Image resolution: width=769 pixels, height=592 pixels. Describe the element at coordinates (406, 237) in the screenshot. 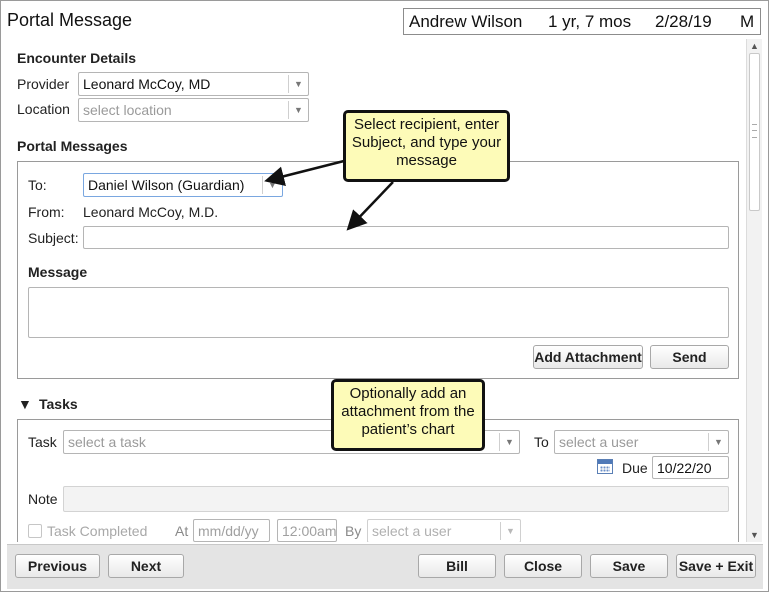

I see `subject-input` at that location.